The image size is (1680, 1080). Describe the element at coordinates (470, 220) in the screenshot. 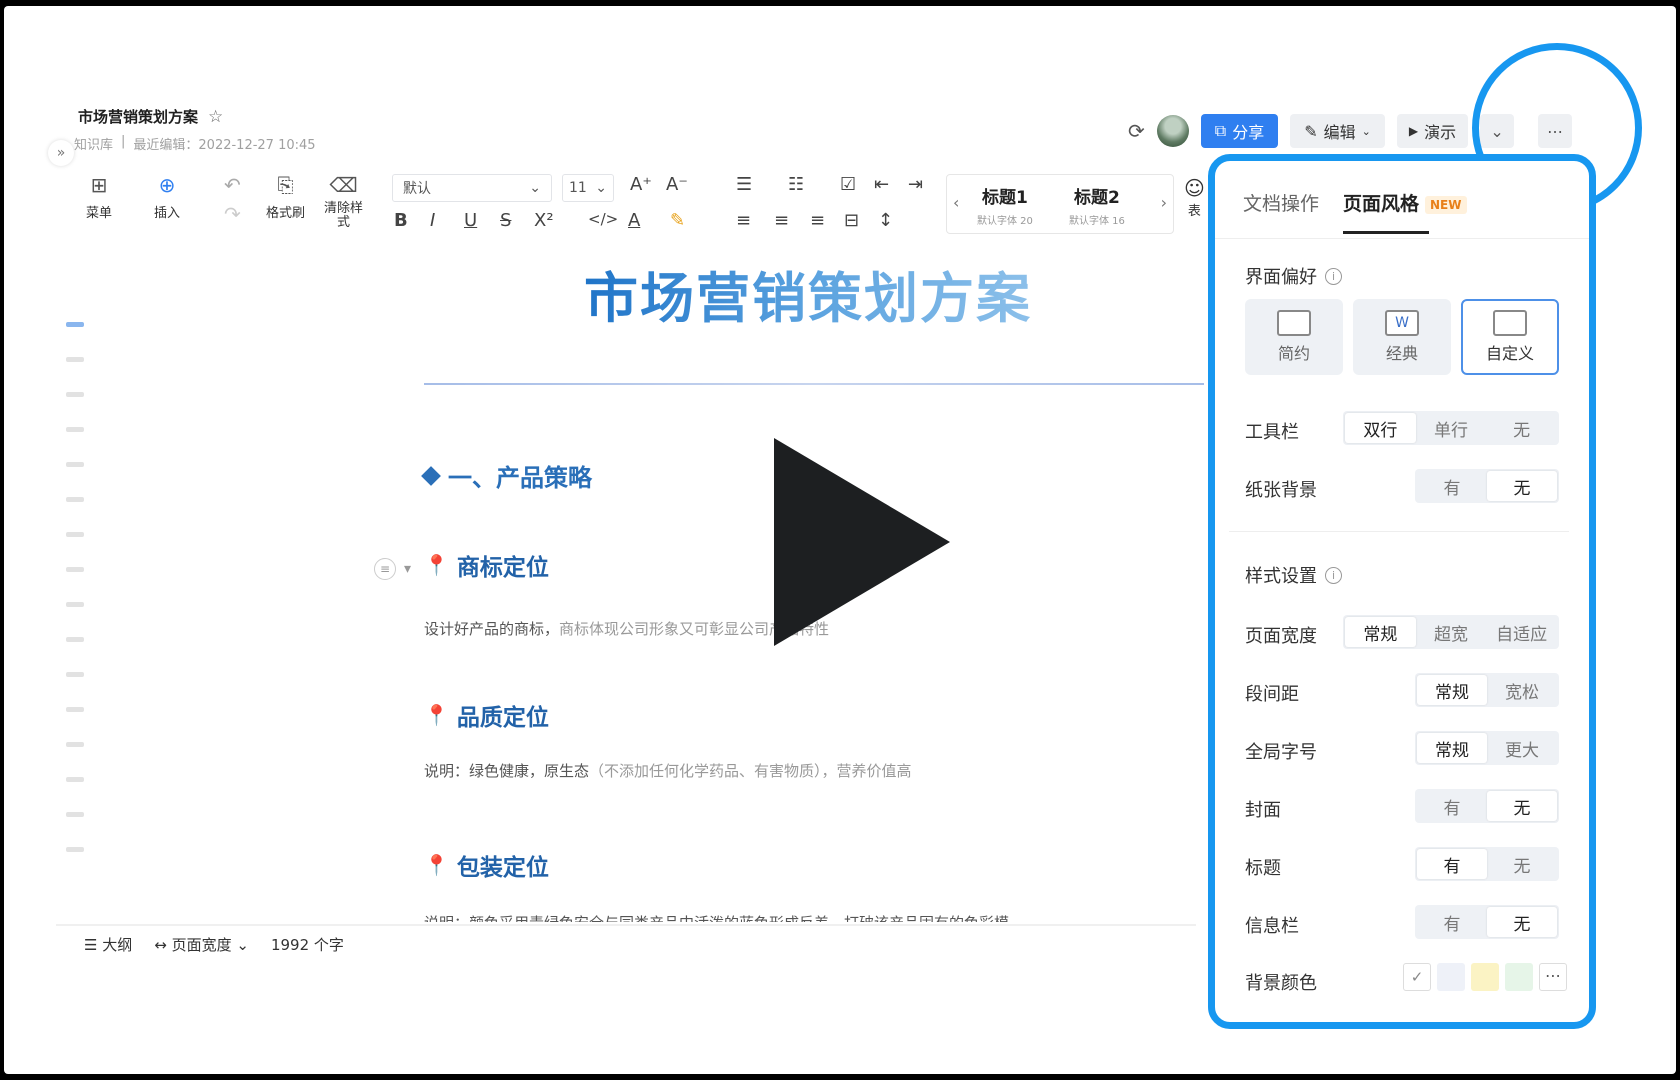

I see `underline-icon: U` at that location.